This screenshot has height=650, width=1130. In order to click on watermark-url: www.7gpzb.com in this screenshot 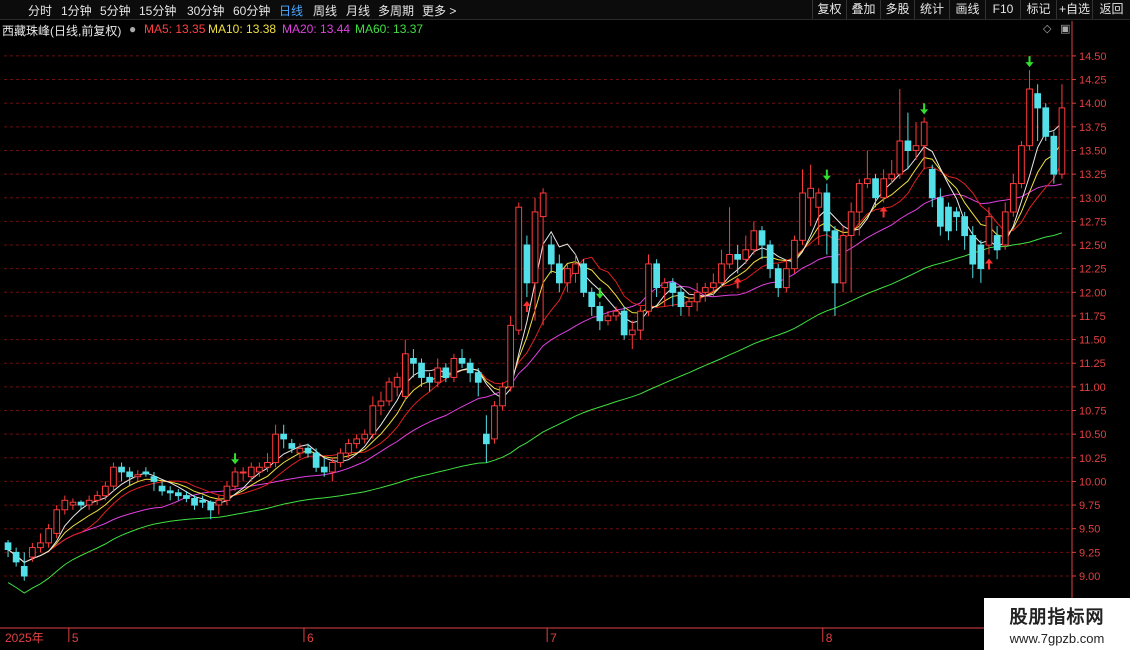, I will do `click(1057, 638)`.